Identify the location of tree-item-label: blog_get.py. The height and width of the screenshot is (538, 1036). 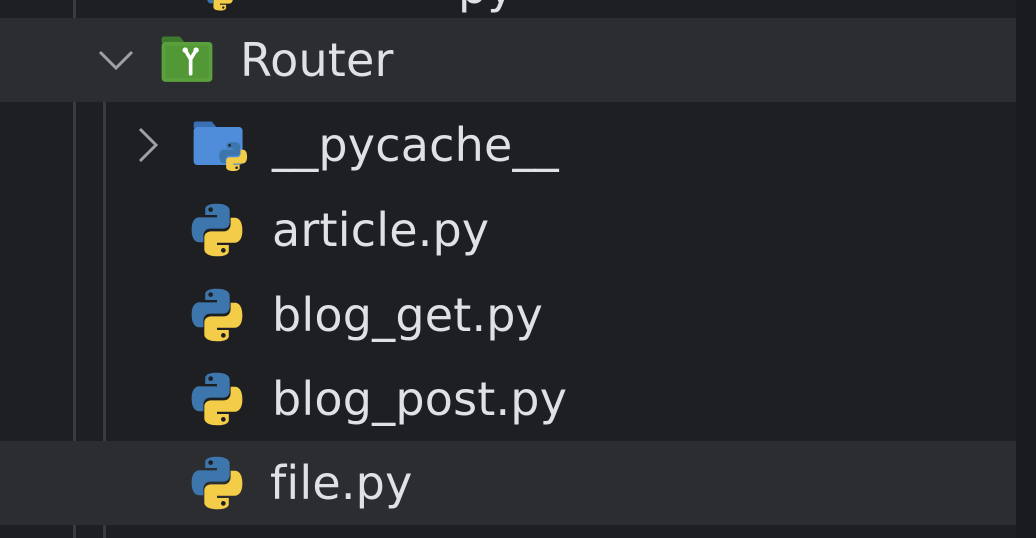
(408, 315).